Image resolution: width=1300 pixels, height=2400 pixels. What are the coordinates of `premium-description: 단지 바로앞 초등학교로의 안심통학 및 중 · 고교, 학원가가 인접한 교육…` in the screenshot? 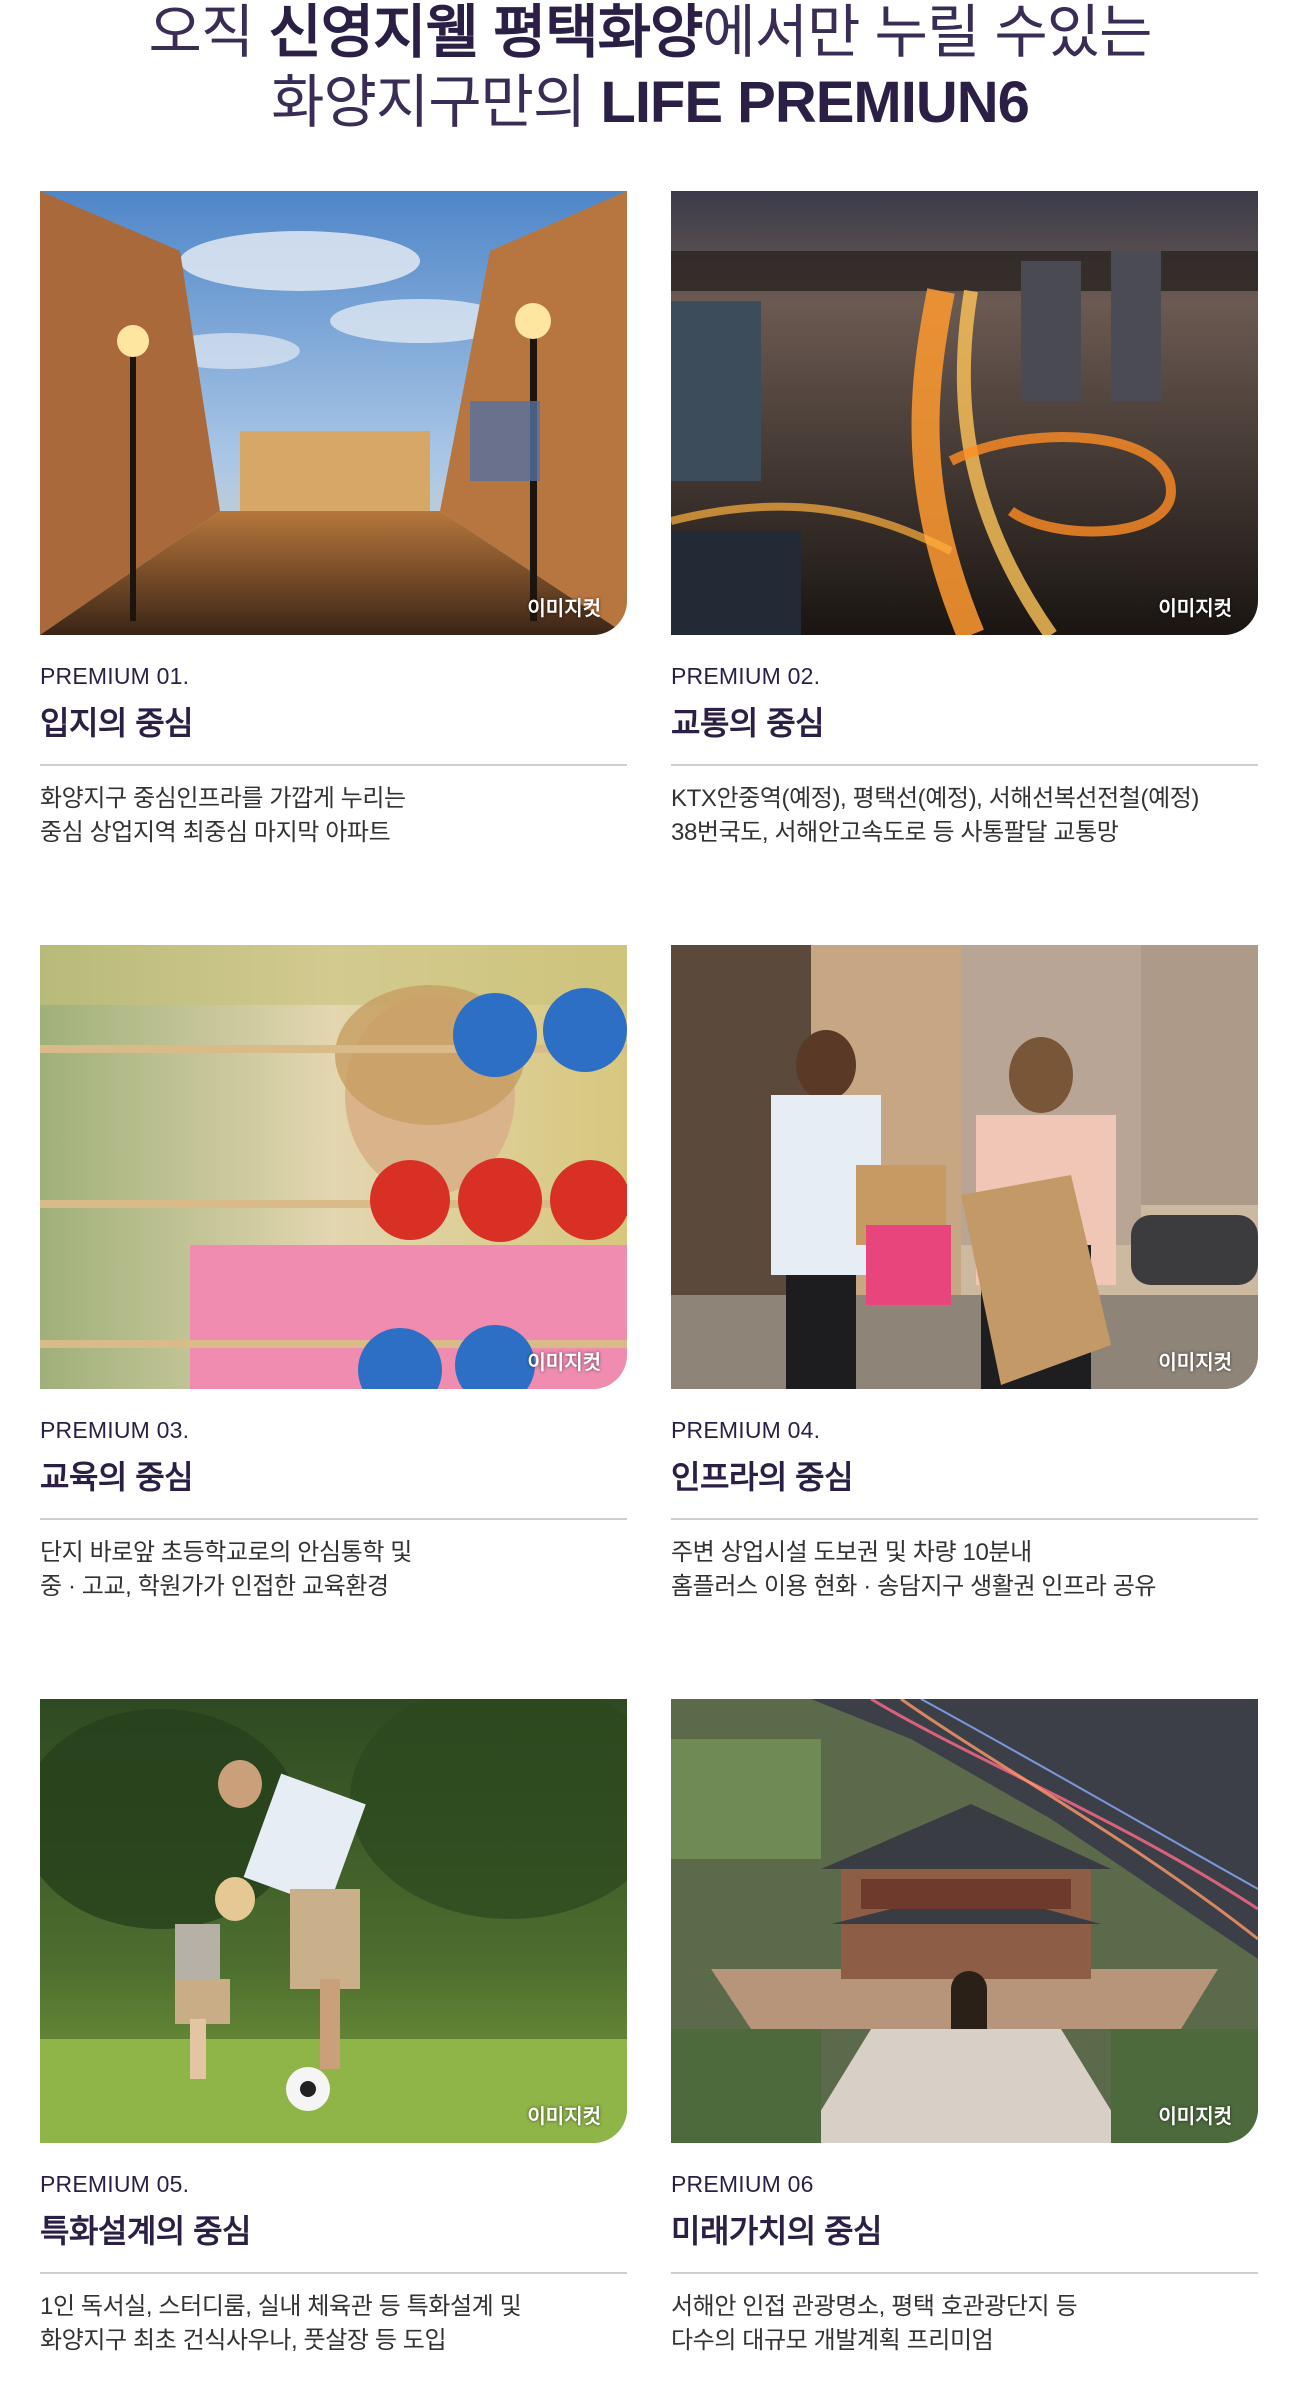 It's located at (333, 1570).